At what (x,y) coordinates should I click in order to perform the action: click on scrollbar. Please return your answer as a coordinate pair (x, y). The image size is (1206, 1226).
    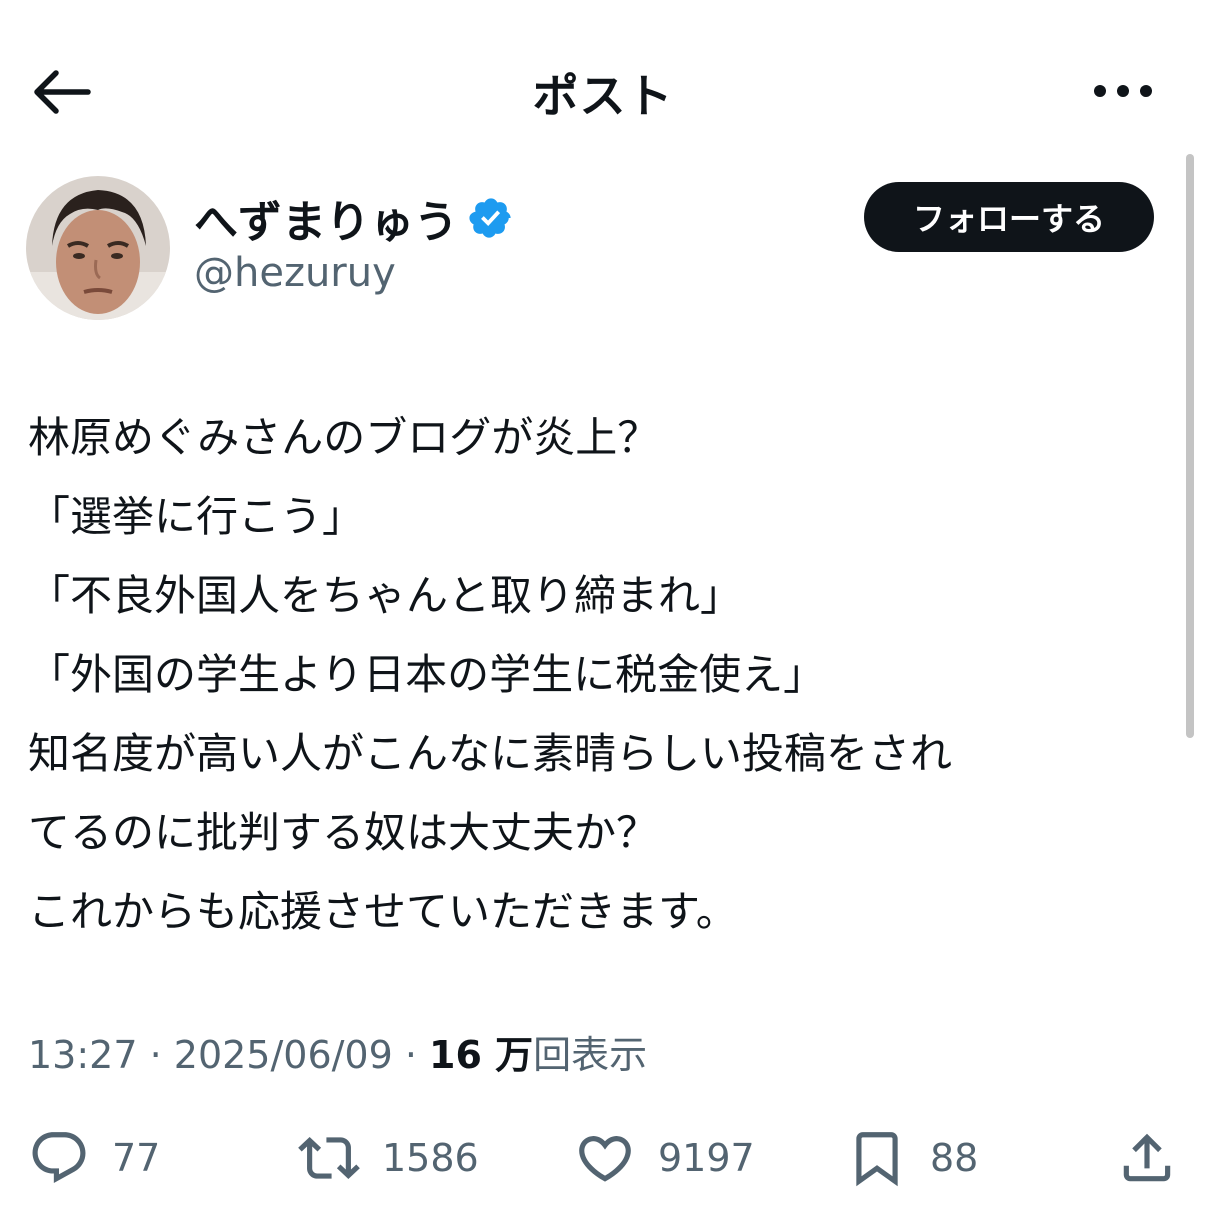
    Looking at the image, I should click on (1190, 446).